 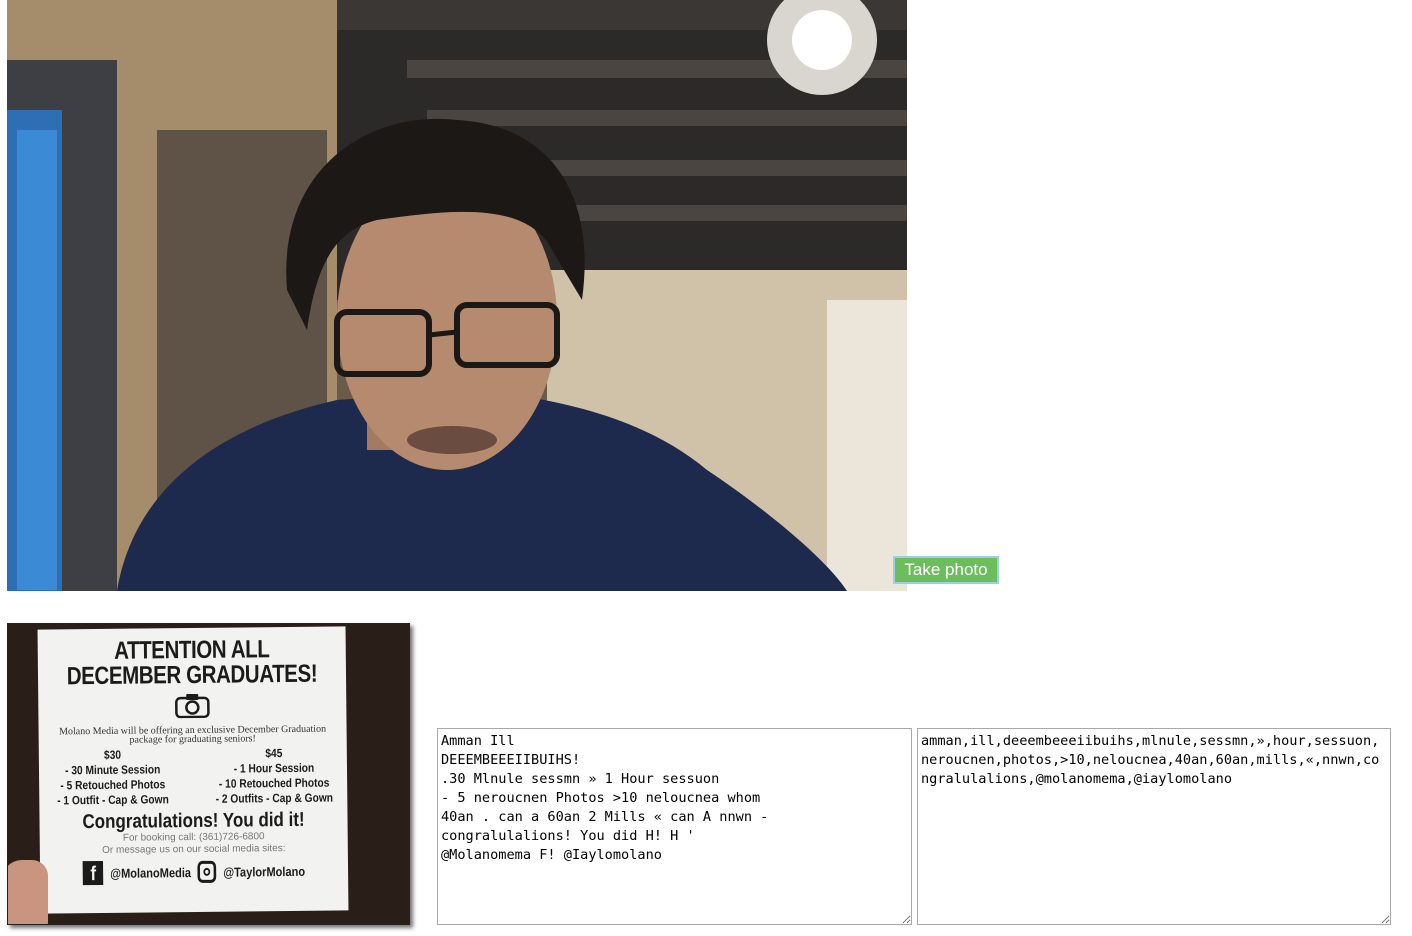 What do you see at coordinates (113, 785) in the screenshot?
I see `package-basic-item: - 5 Retouched Photos` at bounding box center [113, 785].